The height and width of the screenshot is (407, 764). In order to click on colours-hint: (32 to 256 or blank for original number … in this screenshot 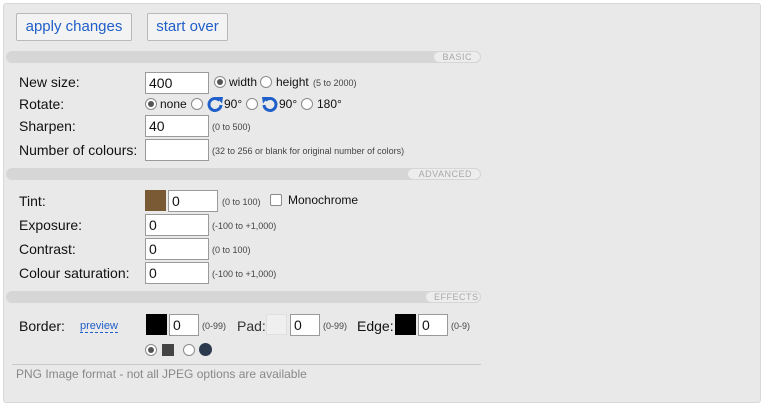, I will do `click(308, 151)`.